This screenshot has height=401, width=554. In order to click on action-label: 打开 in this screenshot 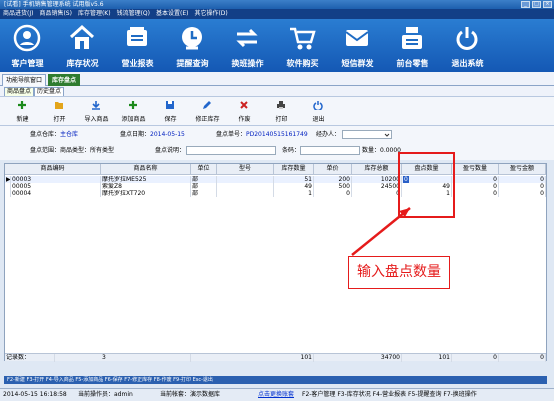, I will do `click(59, 119)`.